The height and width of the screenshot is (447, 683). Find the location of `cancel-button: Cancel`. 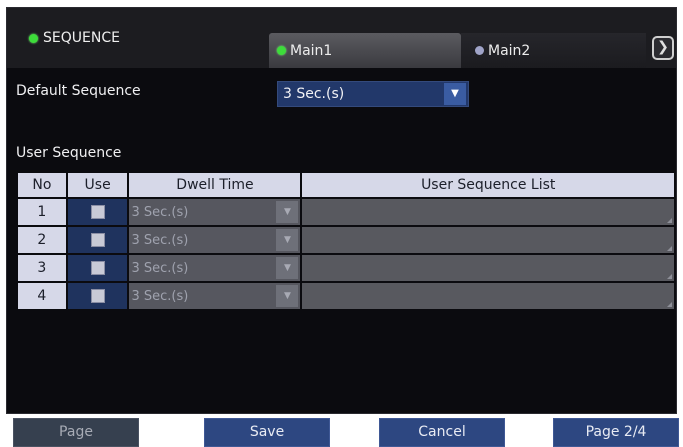

cancel-button: Cancel is located at coordinates (442, 432).